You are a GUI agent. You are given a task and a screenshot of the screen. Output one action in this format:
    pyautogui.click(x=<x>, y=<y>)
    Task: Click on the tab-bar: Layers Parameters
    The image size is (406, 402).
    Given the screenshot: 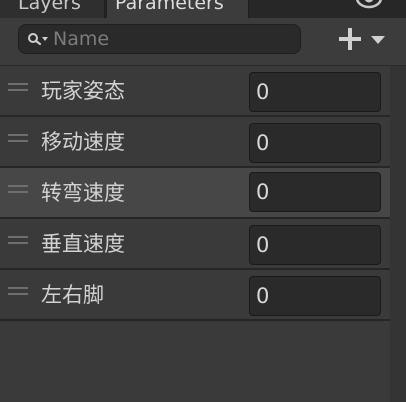 What is the action you would take?
    pyautogui.click(x=203, y=9)
    